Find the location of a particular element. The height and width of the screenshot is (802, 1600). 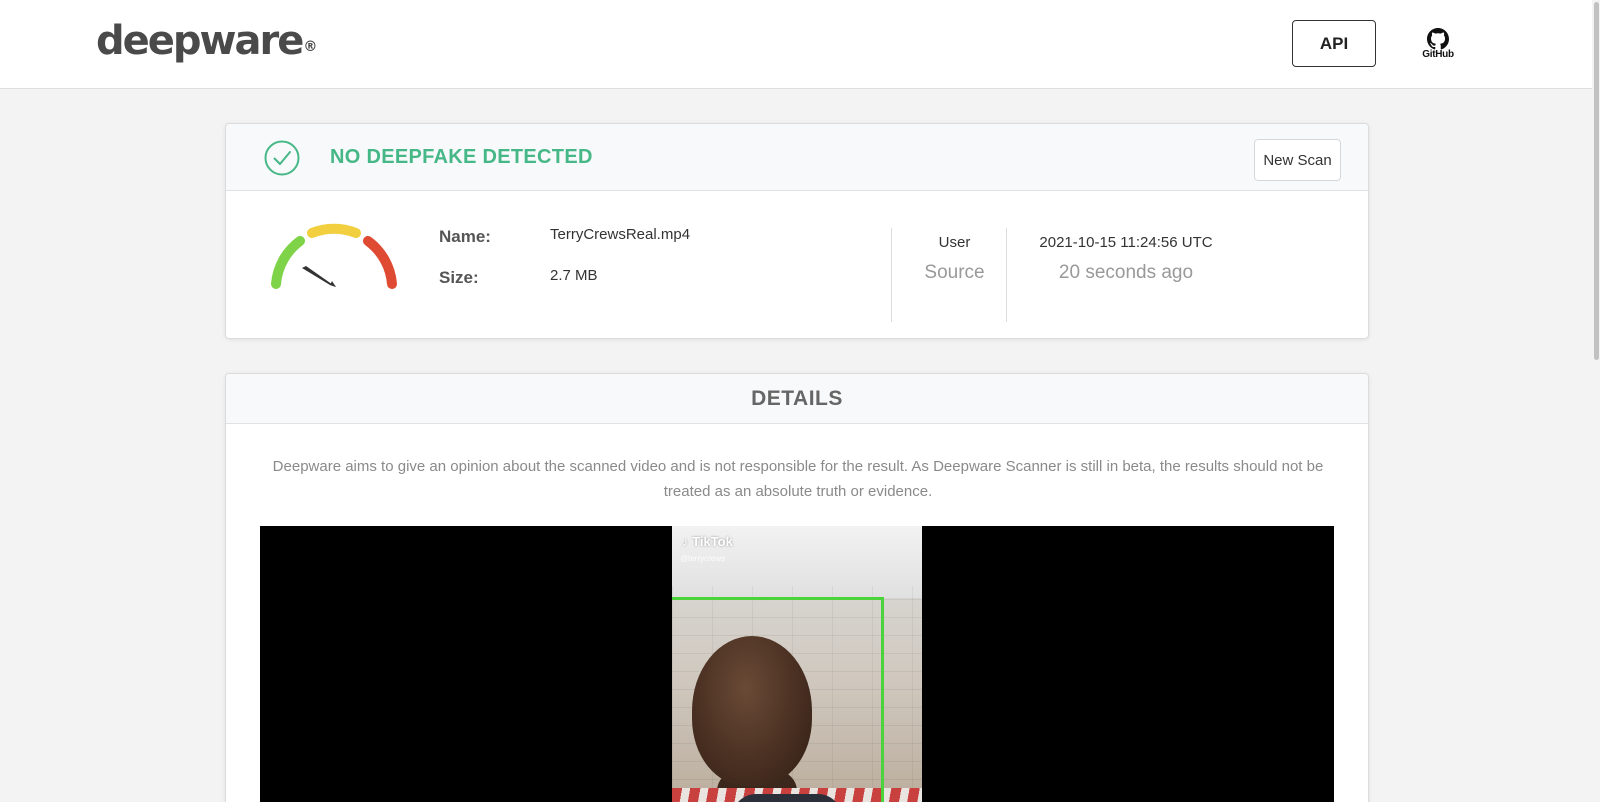

github-label: GitHub is located at coordinates (1438, 54).